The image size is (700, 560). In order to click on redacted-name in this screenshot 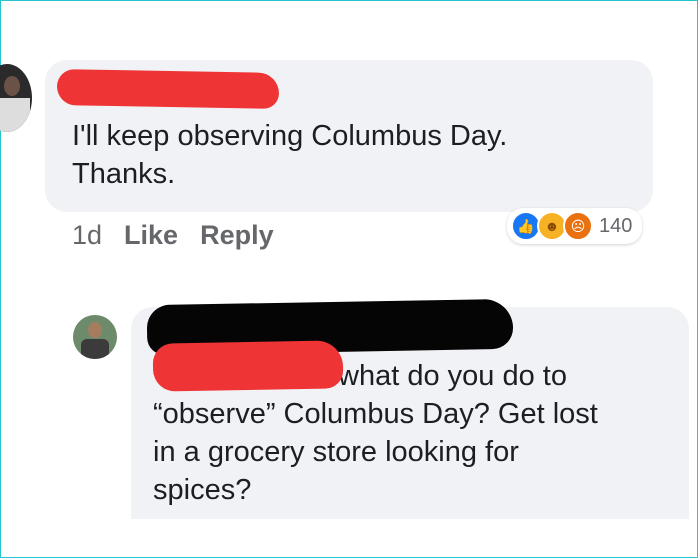, I will do `click(168, 89)`.